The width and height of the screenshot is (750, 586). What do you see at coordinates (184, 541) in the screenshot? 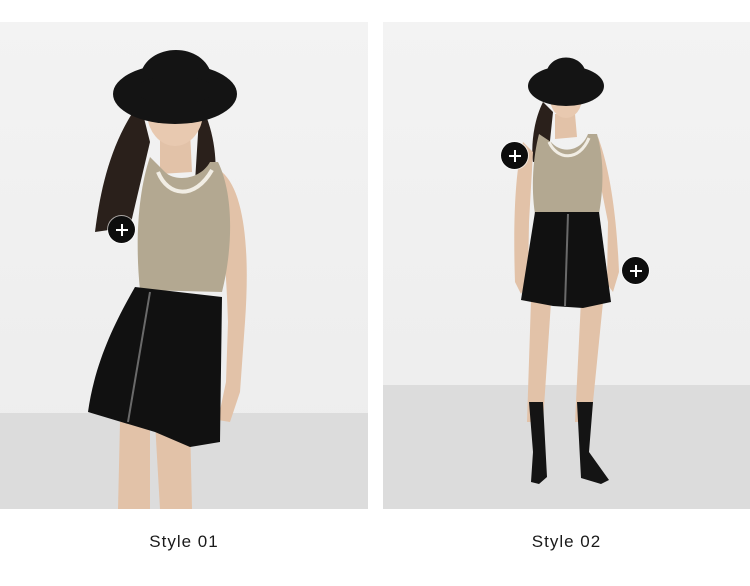
I see `caption-style-01: Style 01` at bounding box center [184, 541].